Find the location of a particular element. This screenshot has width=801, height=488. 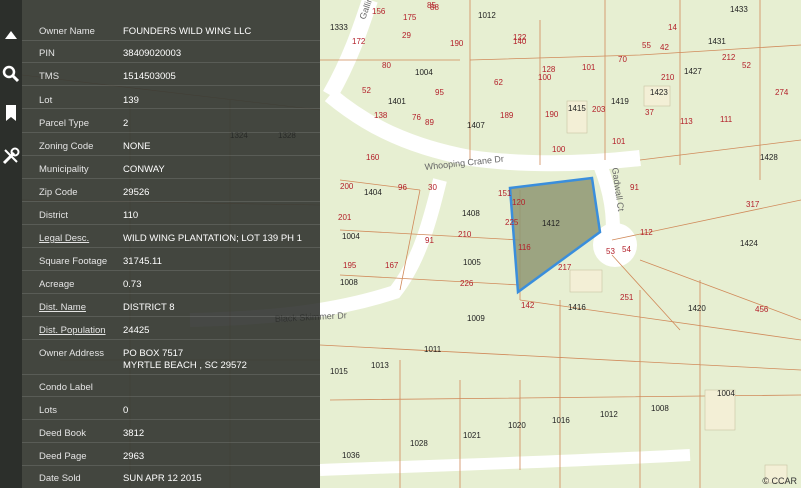

field-value: WILD WING PLANTATION; LOT 139 PH 1 is located at coordinates (212, 238).